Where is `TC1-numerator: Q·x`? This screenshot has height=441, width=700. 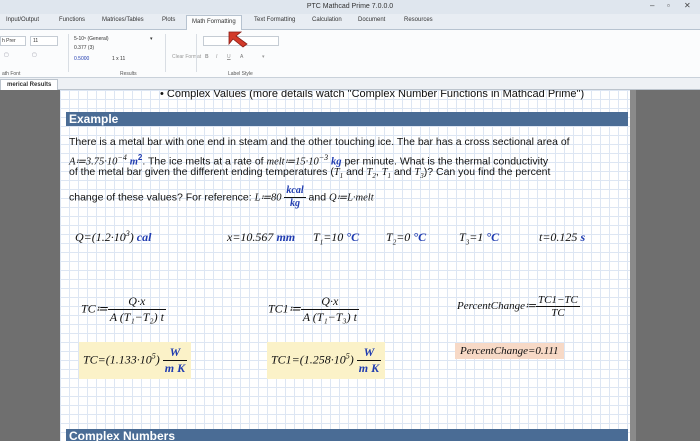 TC1-numerator: Q·x is located at coordinates (329, 302).